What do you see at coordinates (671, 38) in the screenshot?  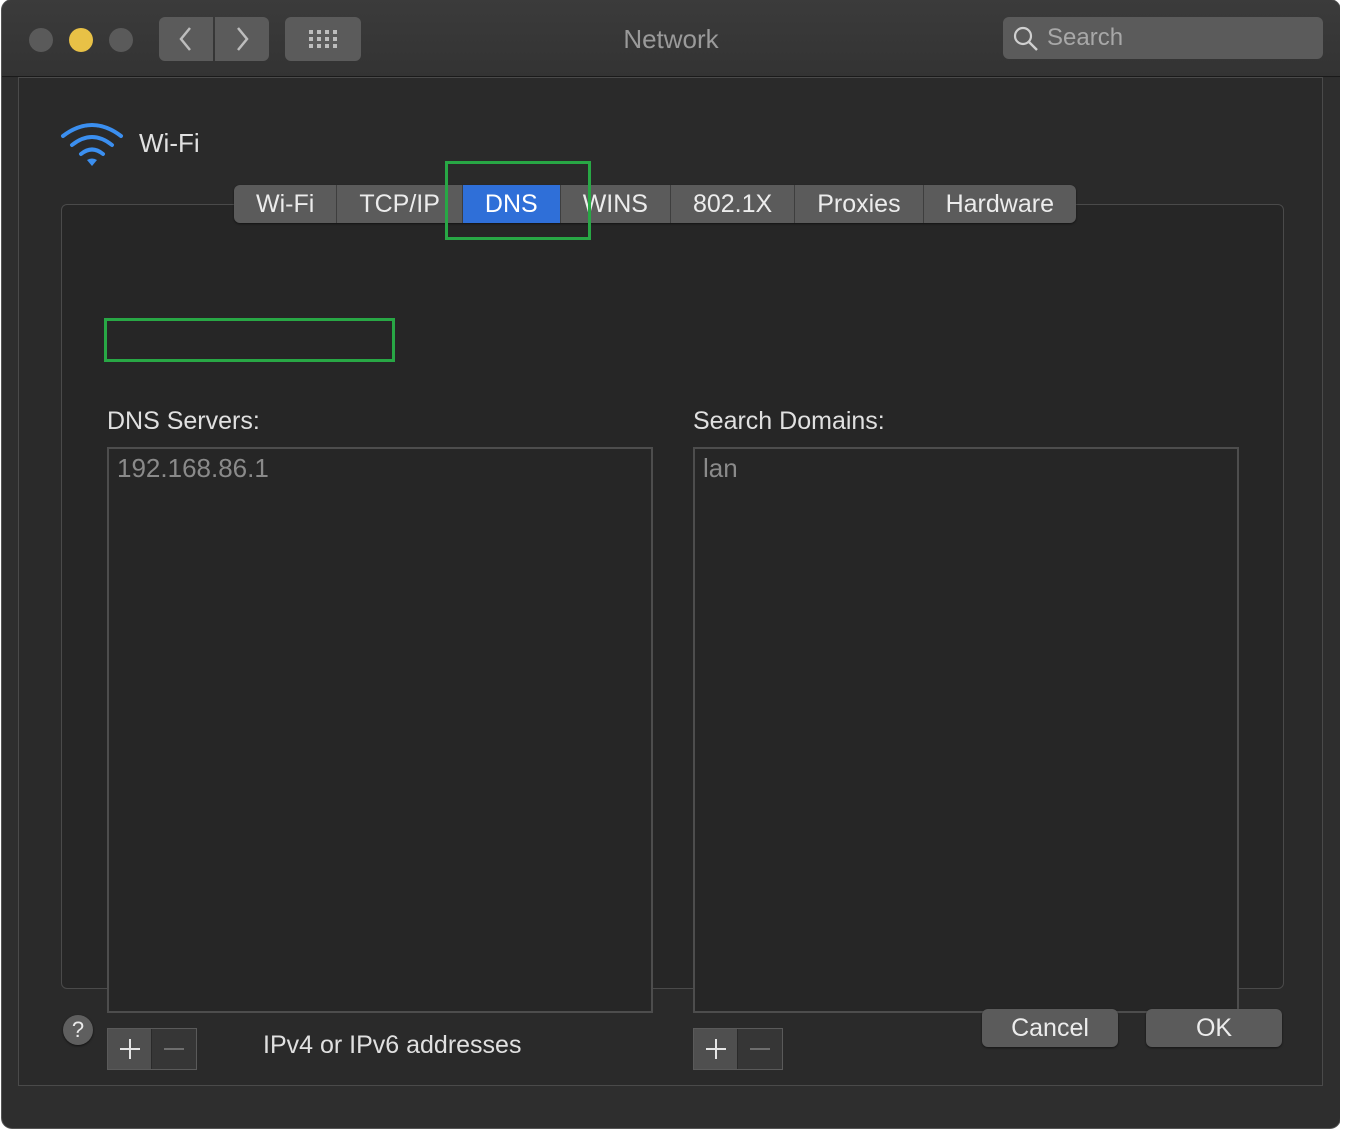 I see `title-bar: Network` at bounding box center [671, 38].